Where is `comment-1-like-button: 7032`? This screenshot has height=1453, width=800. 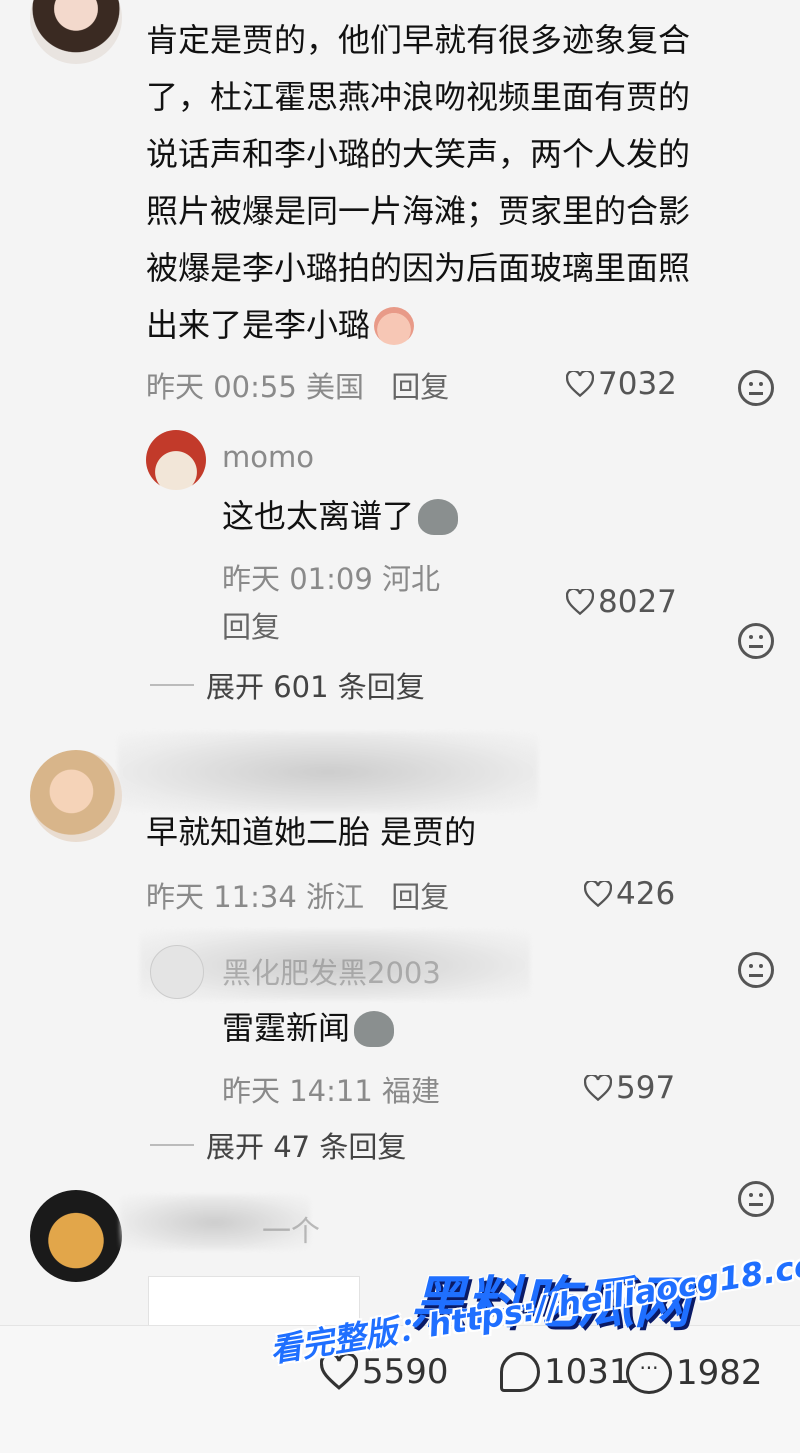
comment-1-like-button: 7032 is located at coordinates (621, 384).